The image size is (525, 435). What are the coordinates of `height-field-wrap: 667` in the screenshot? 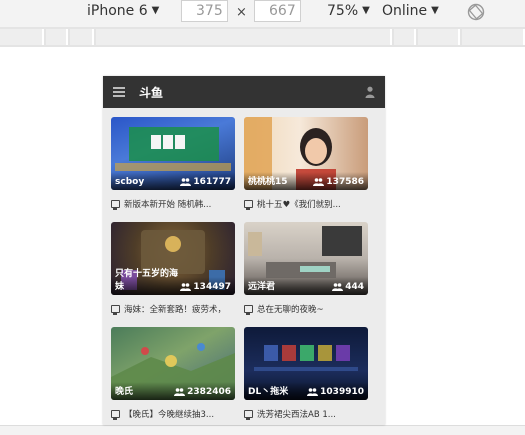 It's located at (277, 11).